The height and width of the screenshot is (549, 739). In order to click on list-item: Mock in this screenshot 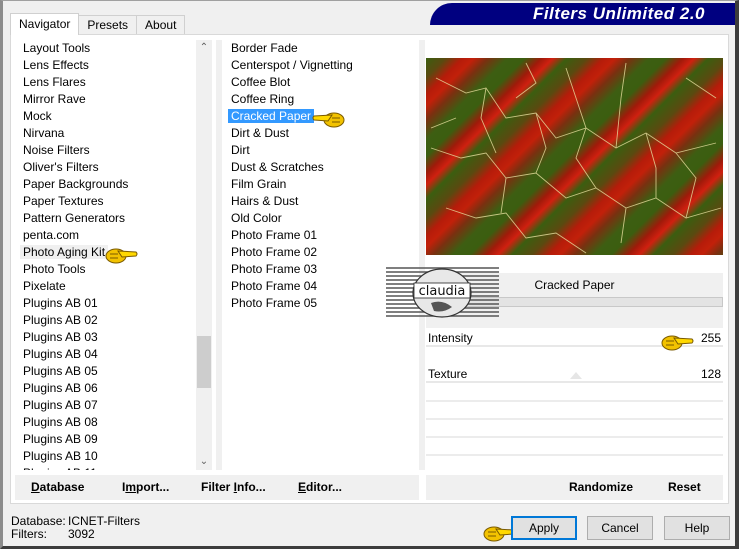, I will do `click(105, 116)`.